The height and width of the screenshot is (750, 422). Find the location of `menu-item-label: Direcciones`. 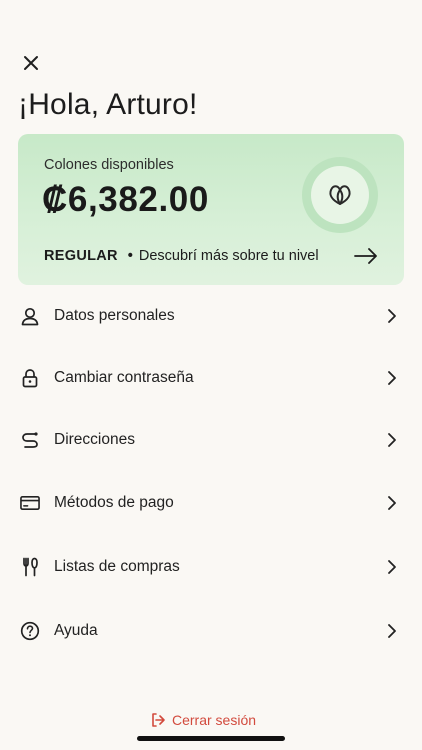

menu-item-label: Direcciones is located at coordinates (94, 439).